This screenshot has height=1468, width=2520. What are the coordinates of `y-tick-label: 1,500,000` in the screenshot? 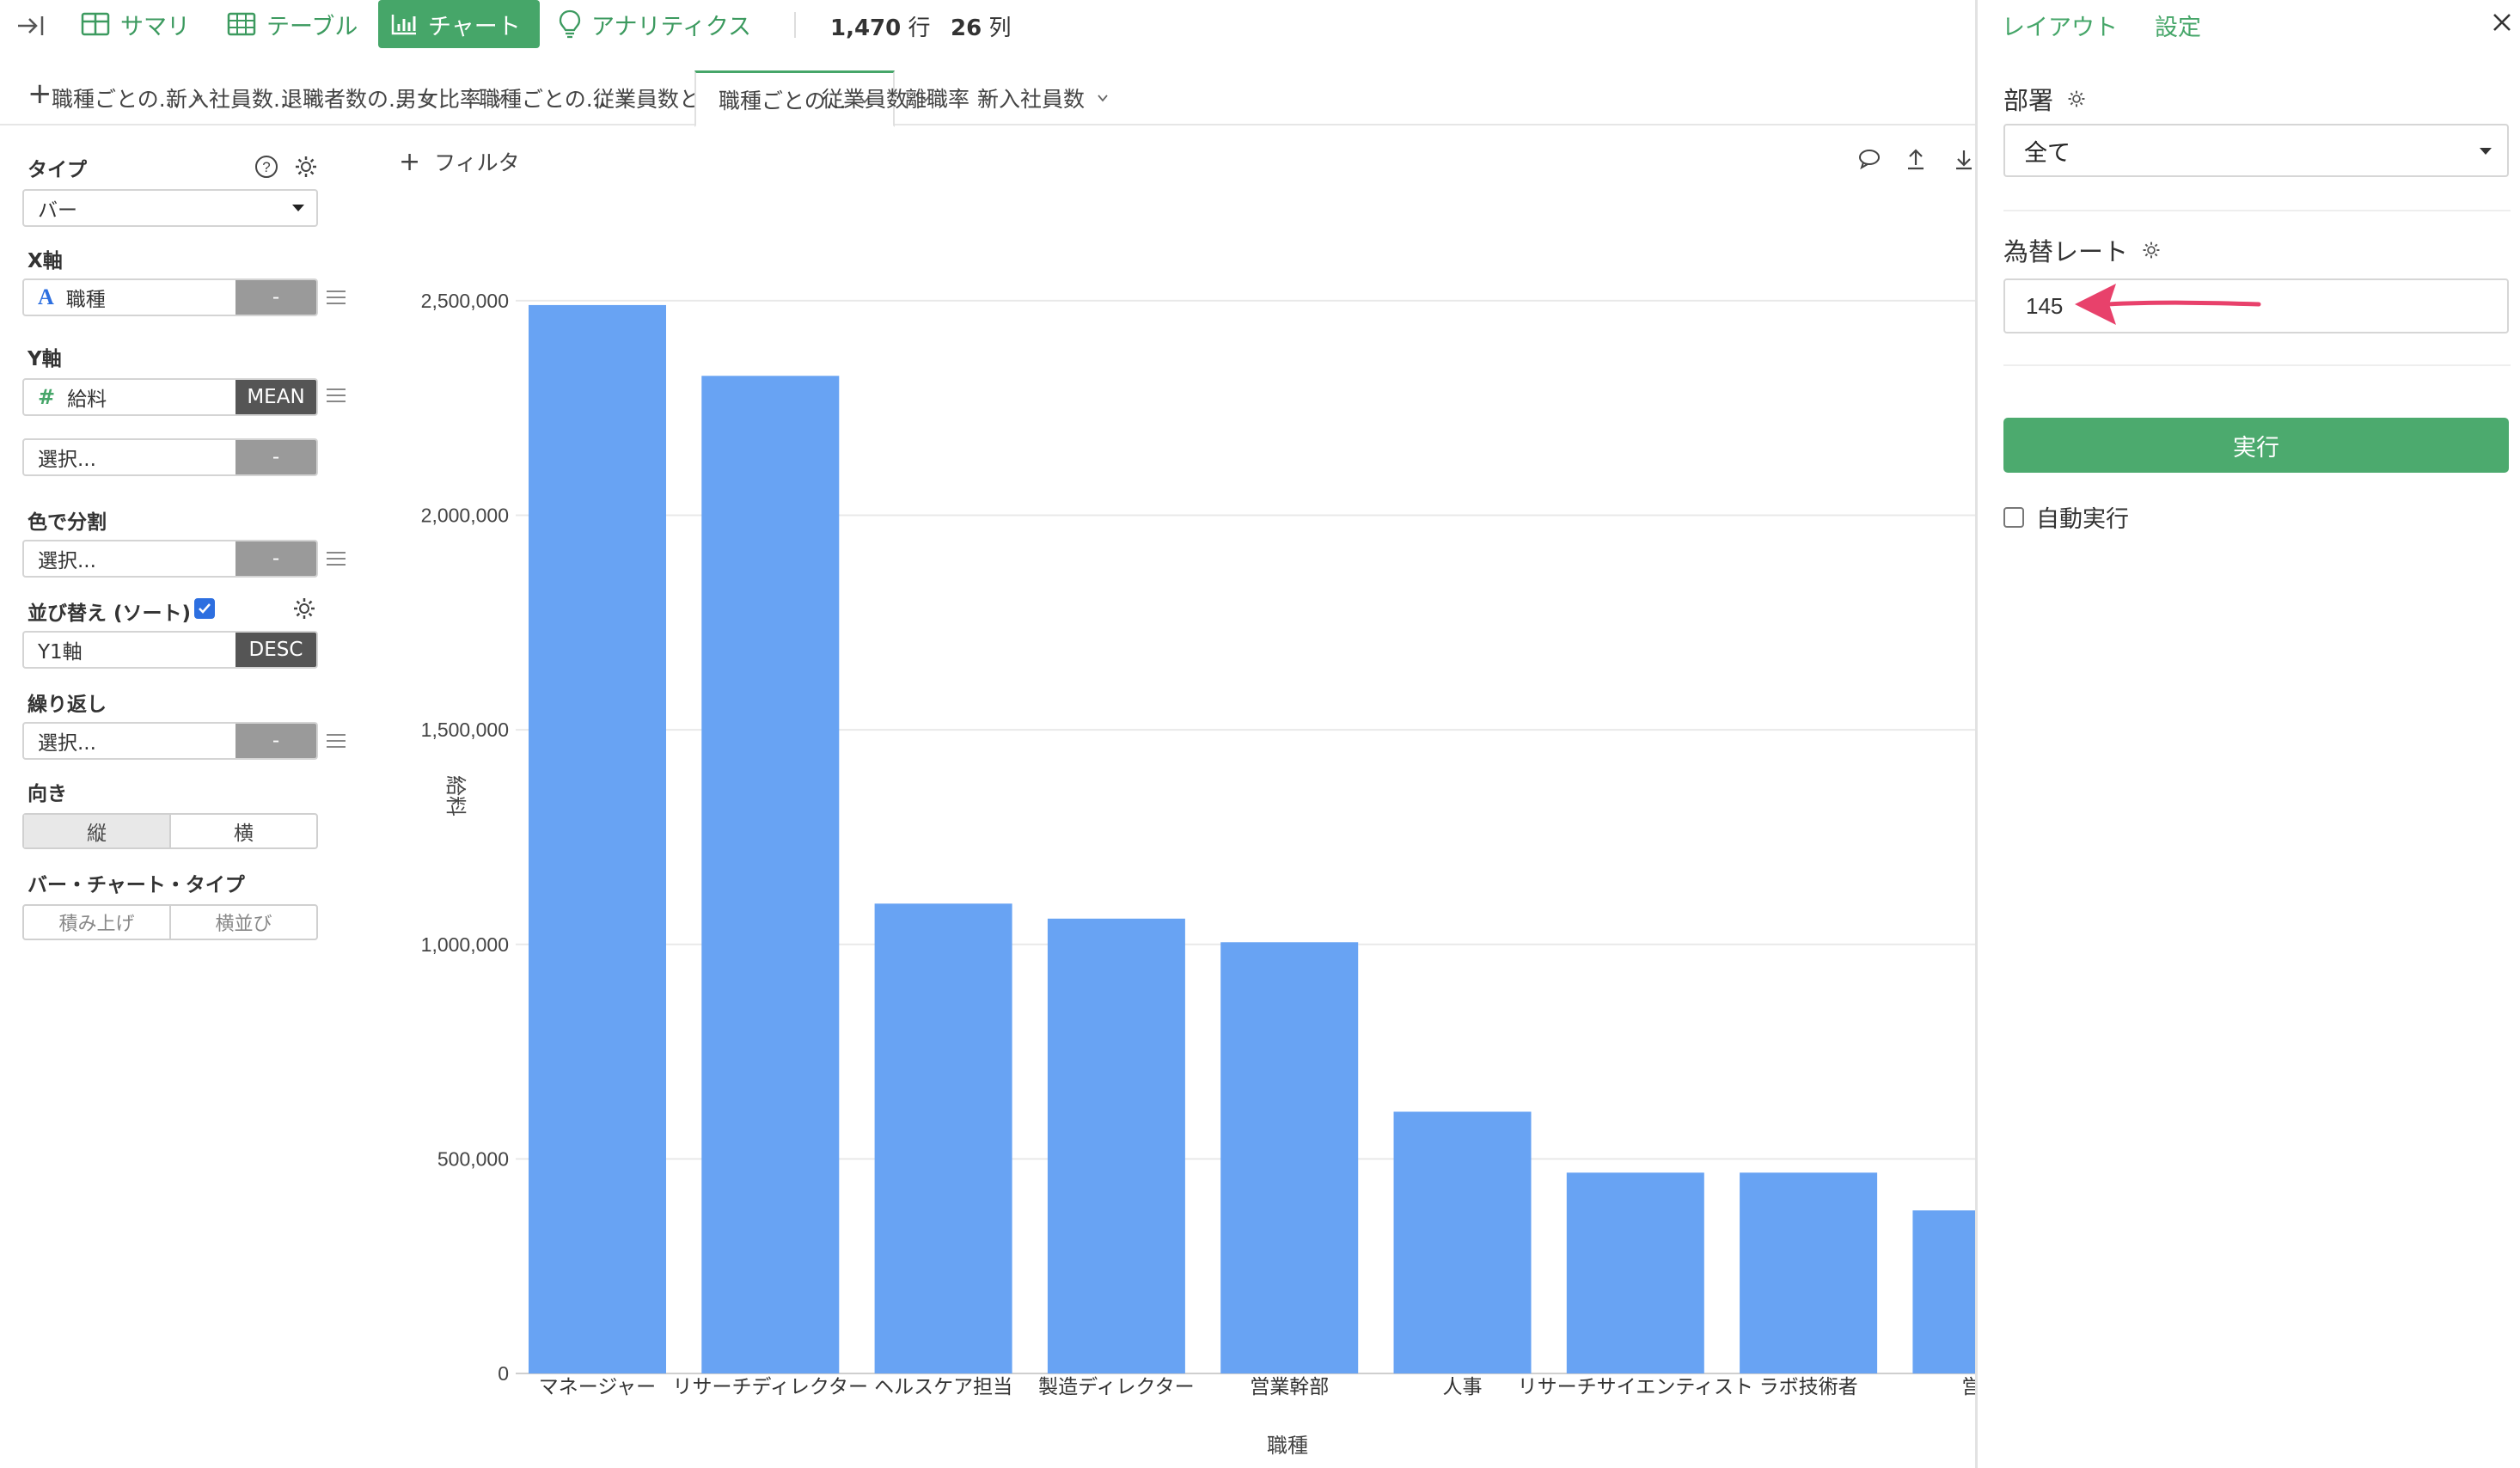 It's located at (465, 730).